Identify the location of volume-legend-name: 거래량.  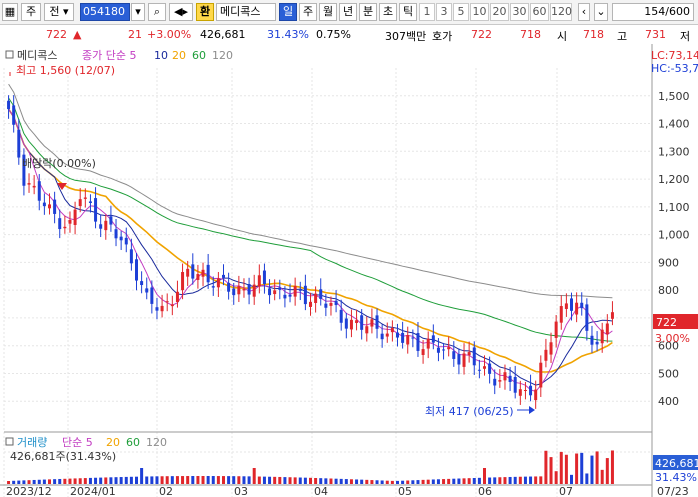
(32, 442).